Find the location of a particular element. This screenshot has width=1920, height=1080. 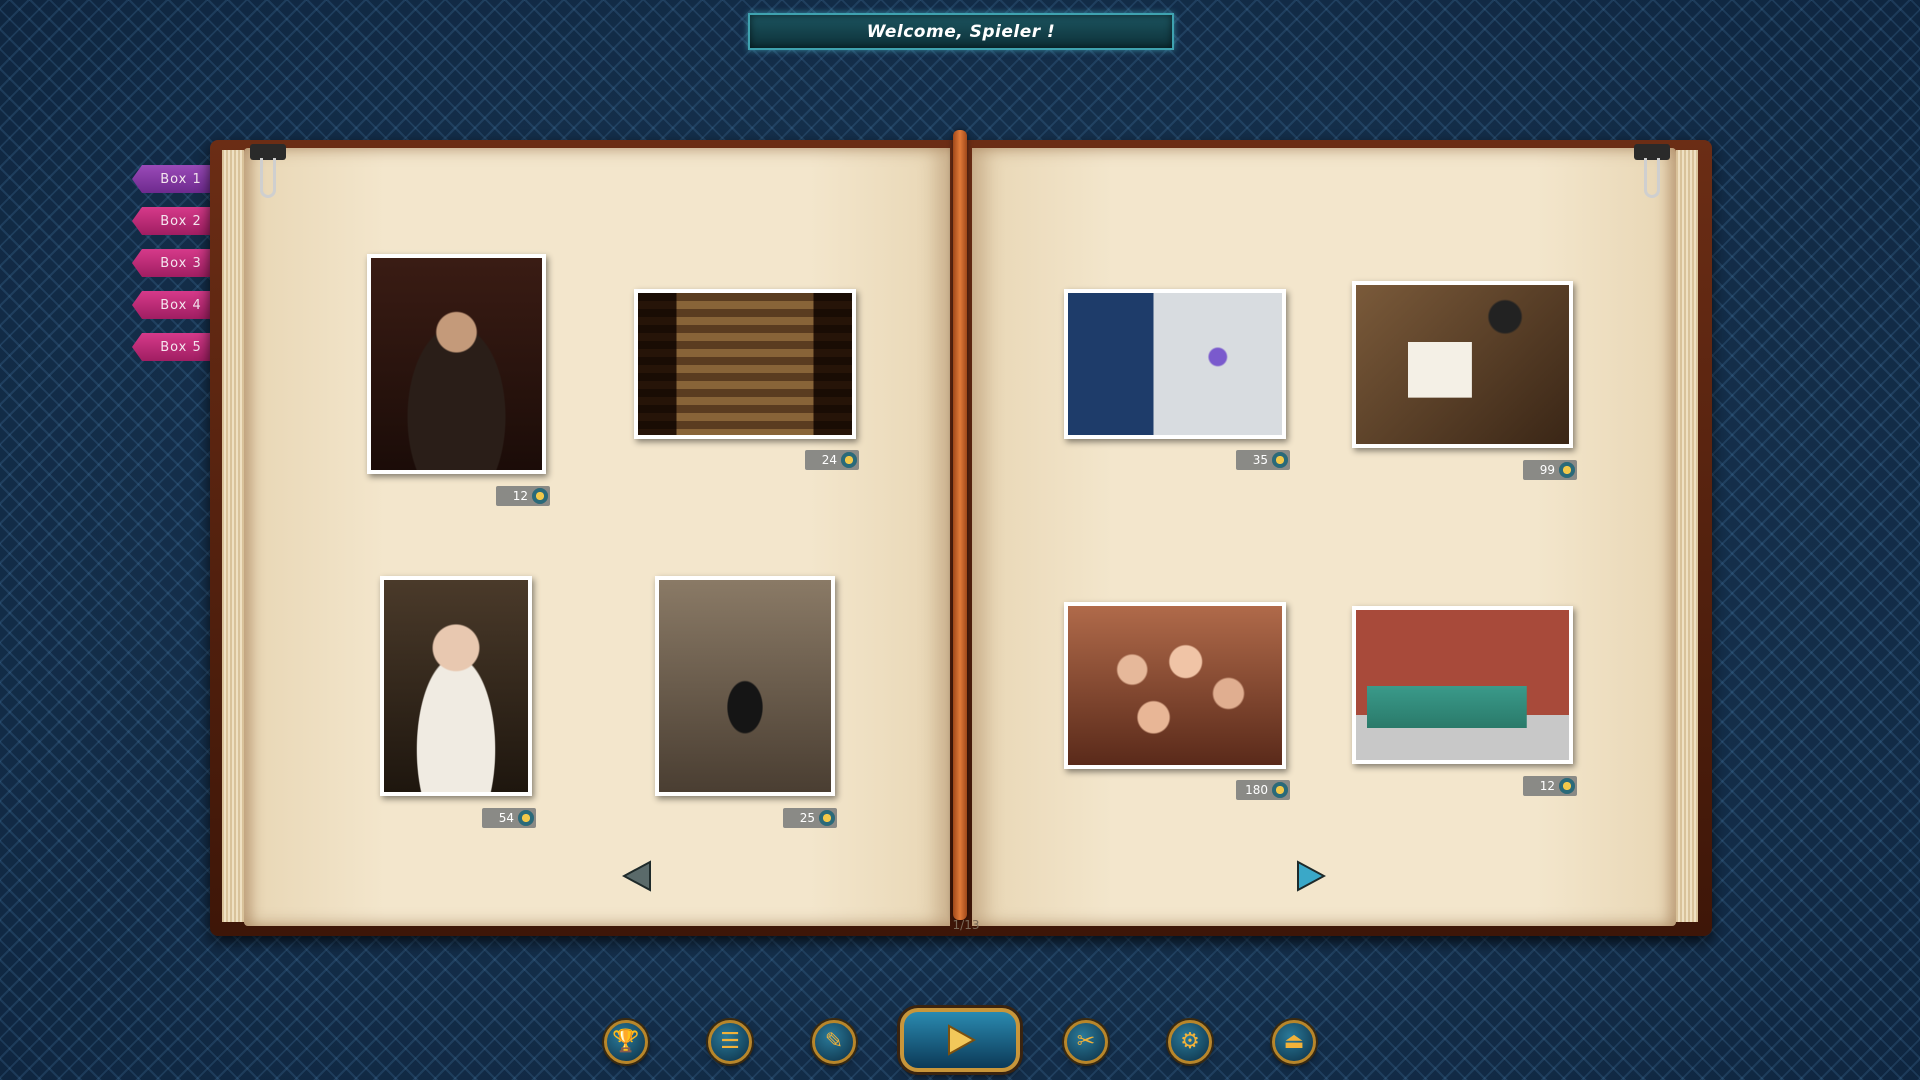

trophy-icon: 🏆 is located at coordinates (626, 1041).